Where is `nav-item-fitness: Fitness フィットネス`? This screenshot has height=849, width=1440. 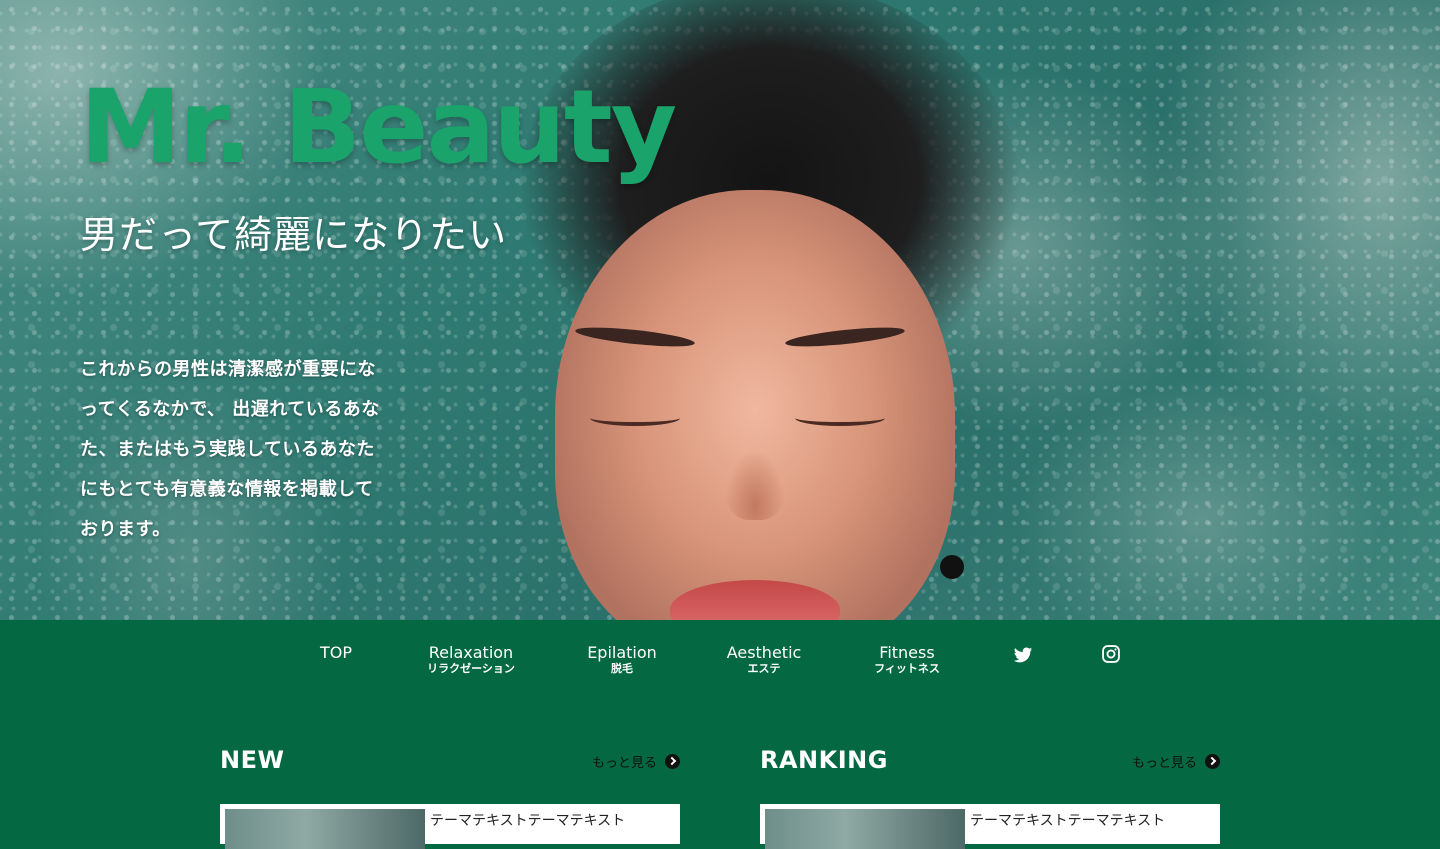
nav-item-fitness: Fitness フィットネス is located at coordinates (907, 659).